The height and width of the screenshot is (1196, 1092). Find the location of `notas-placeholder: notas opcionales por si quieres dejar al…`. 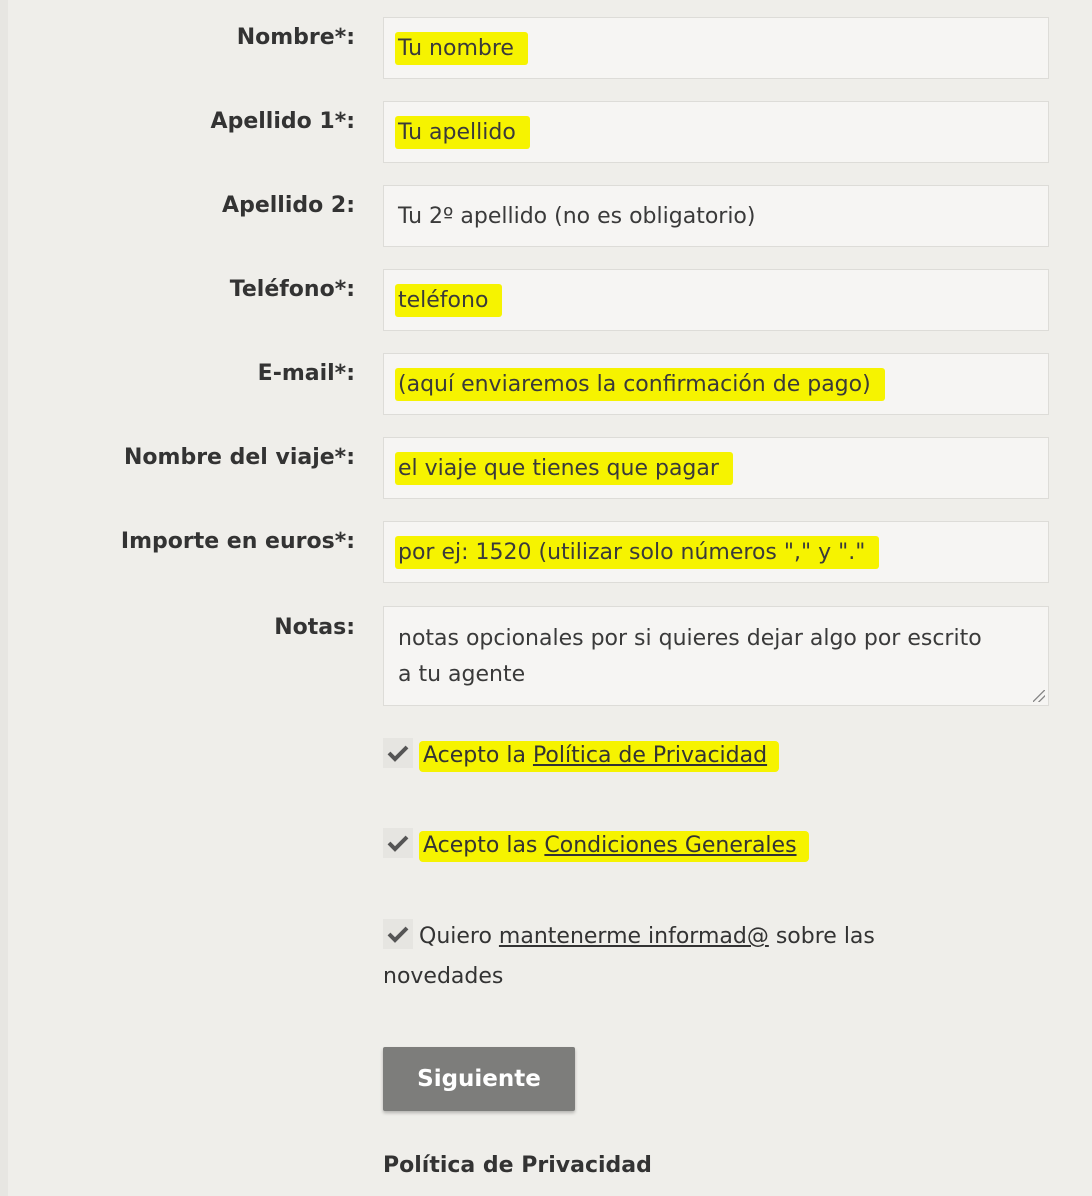

notas-placeholder: notas opcionales por si quieres dejar al… is located at coordinates (690, 656).